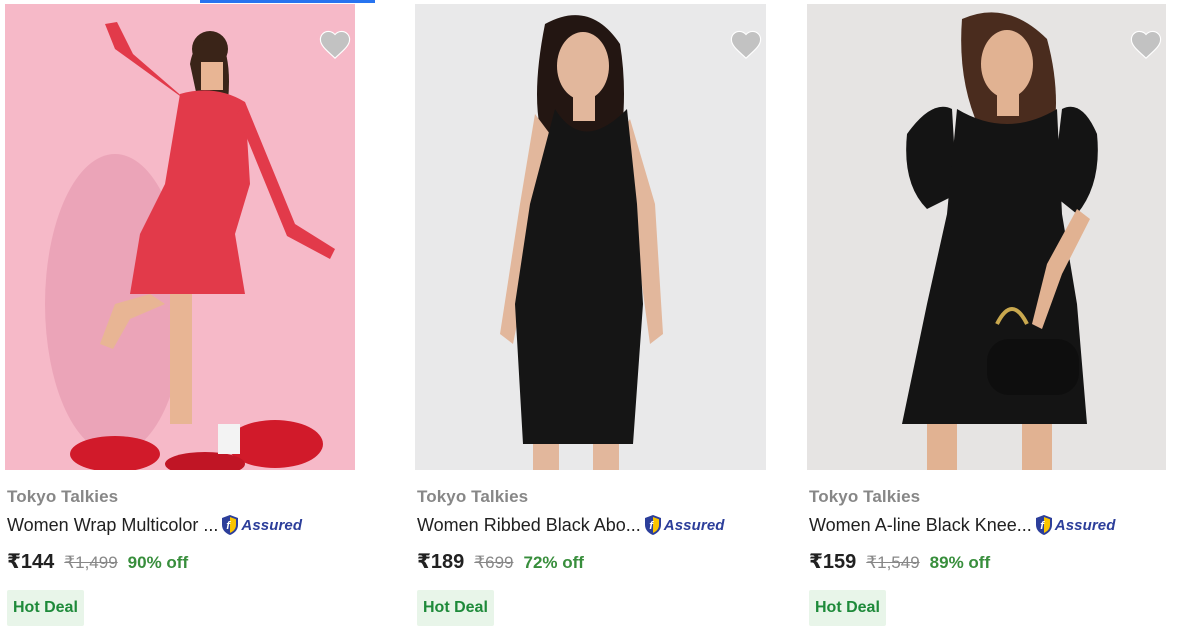 This screenshot has height=626, width=1200. Describe the element at coordinates (893, 562) in the screenshot. I see `original-price: ₹1,549` at that location.